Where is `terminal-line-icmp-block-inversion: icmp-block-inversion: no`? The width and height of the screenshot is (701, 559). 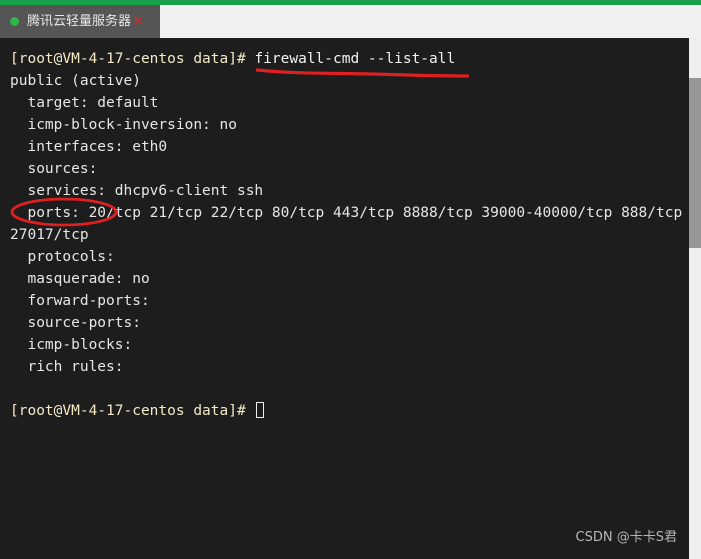
terminal-line-icmp-block-inversion: icmp-block-inversion: no is located at coordinates (123, 125).